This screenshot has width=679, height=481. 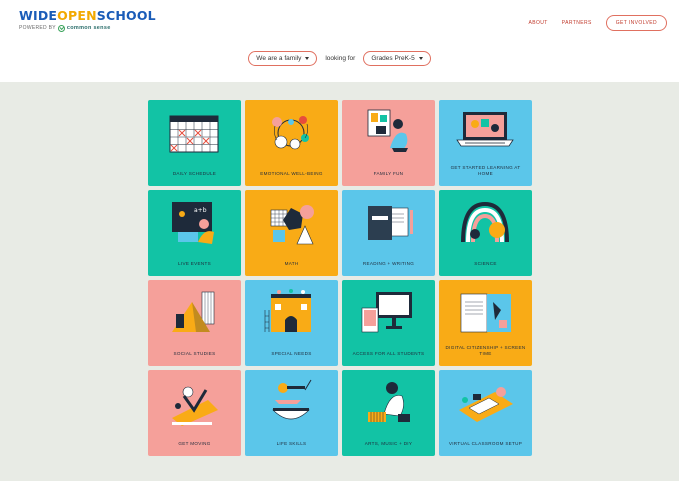 What do you see at coordinates (37, 28) in the screenshot?
I see `powered-by-text: POWERED BY` at bounding box center [37, 28].